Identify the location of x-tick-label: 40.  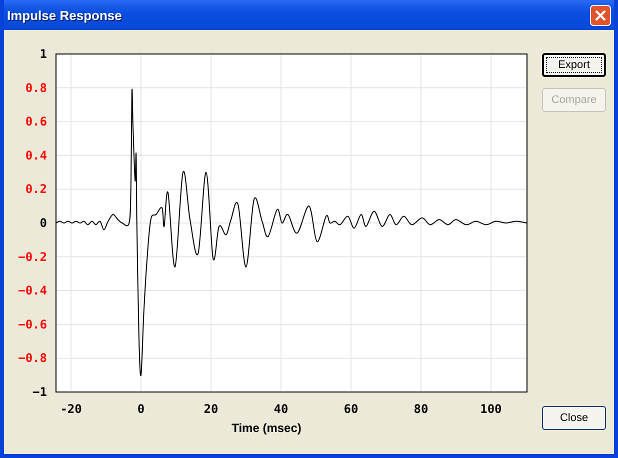
(281, 409).